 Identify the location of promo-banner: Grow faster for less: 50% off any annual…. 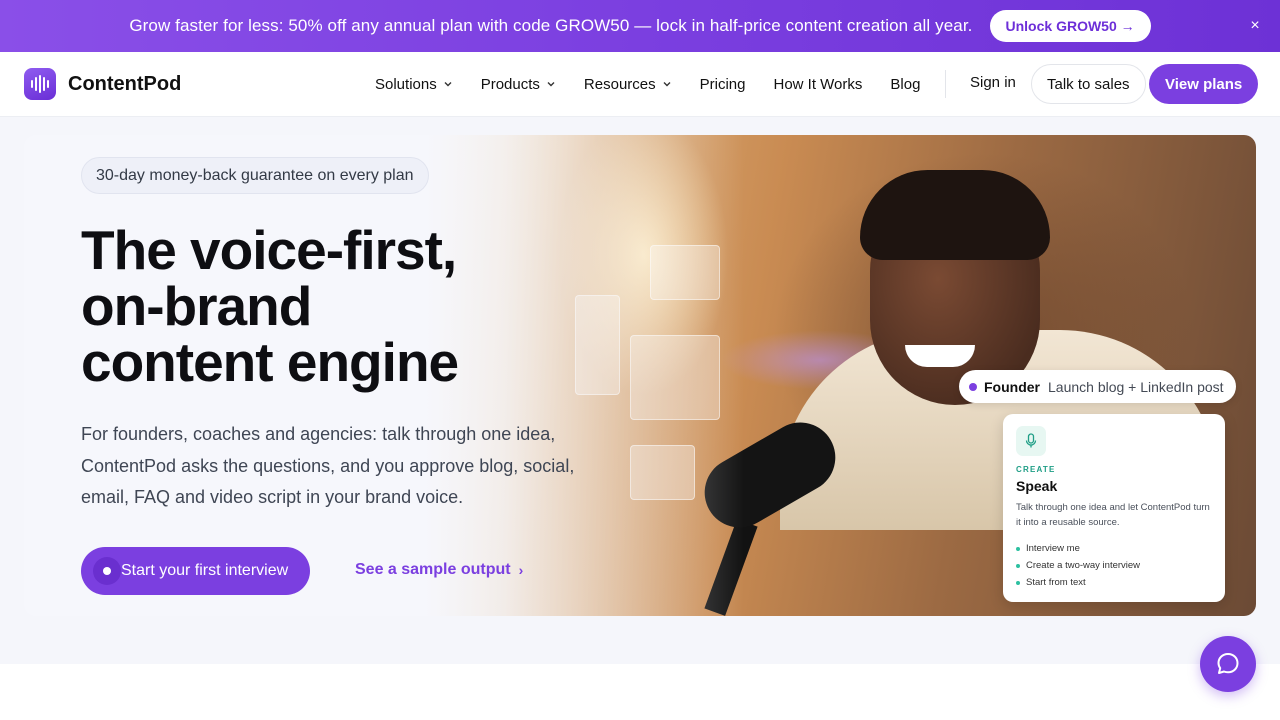
(640, 26).